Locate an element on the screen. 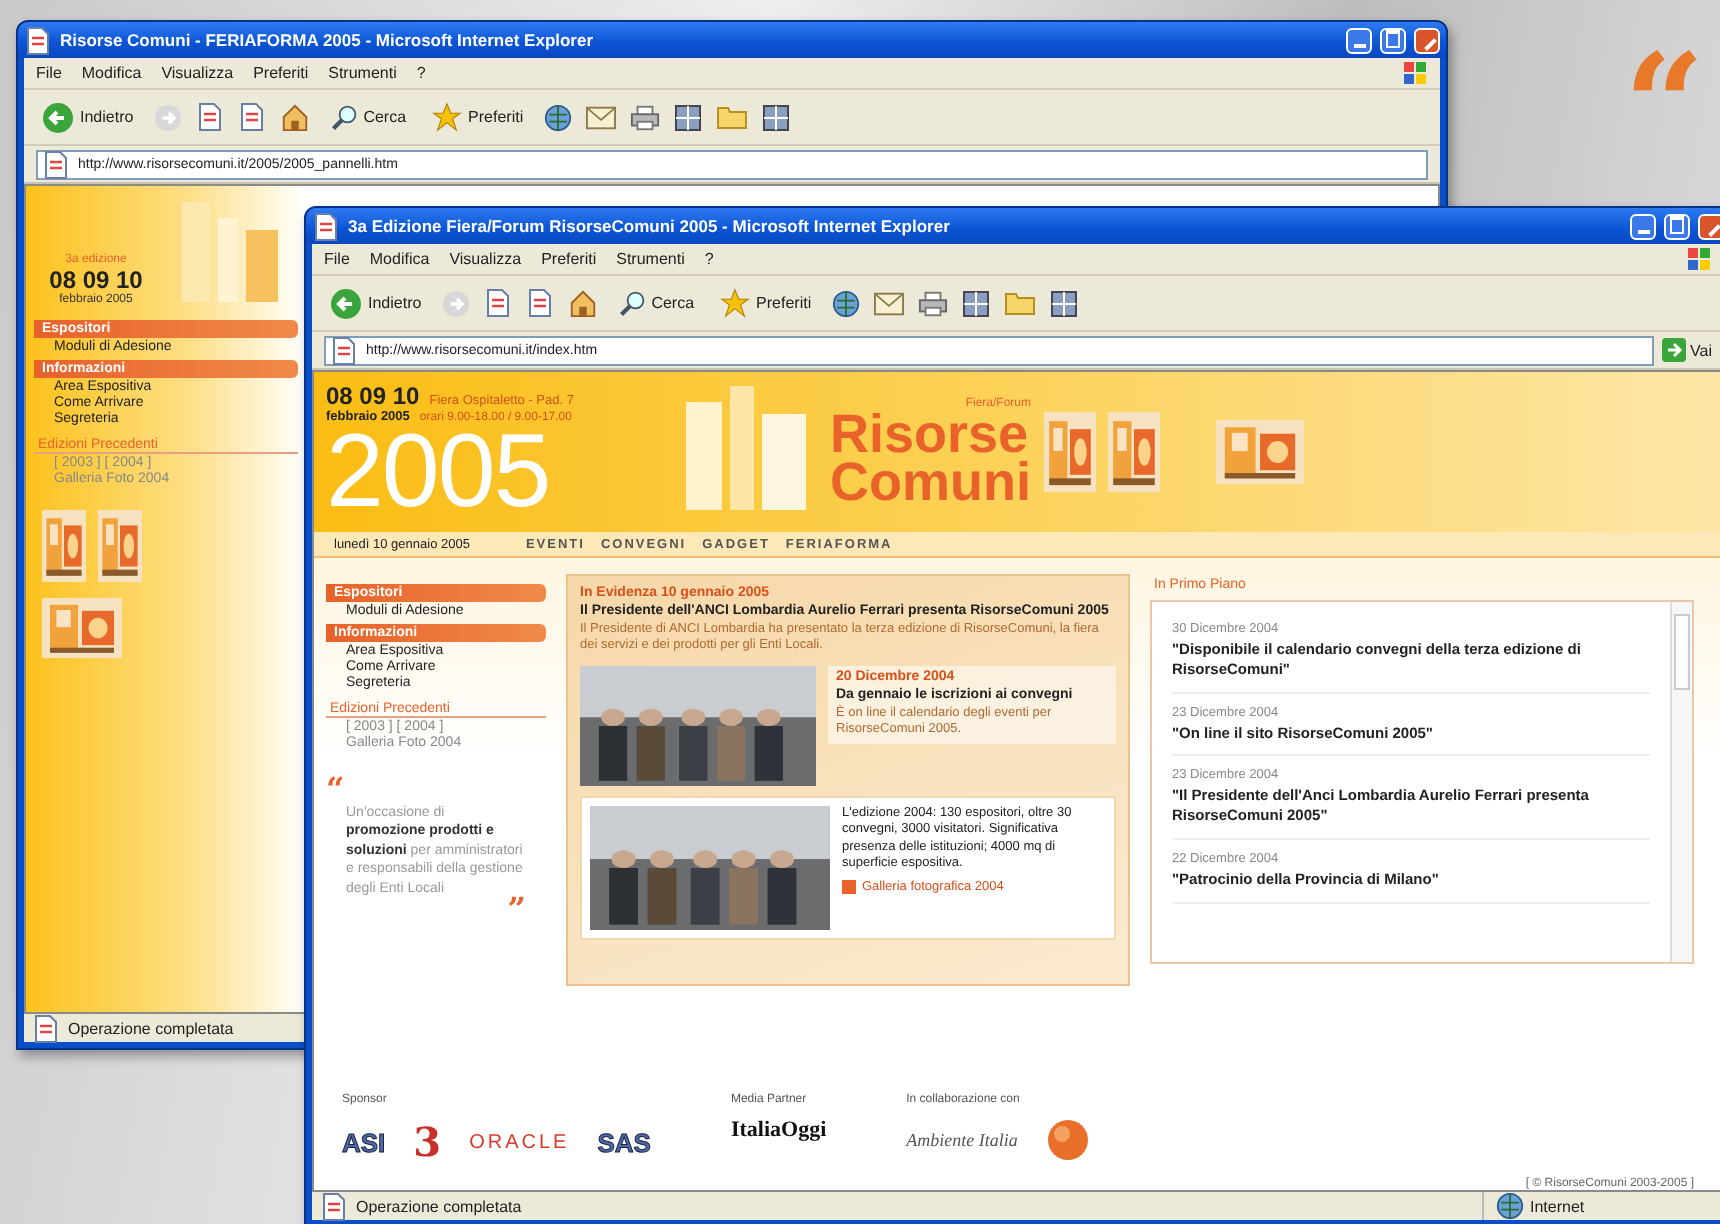  sphere-logo is located at coordinates (1067, 1140).